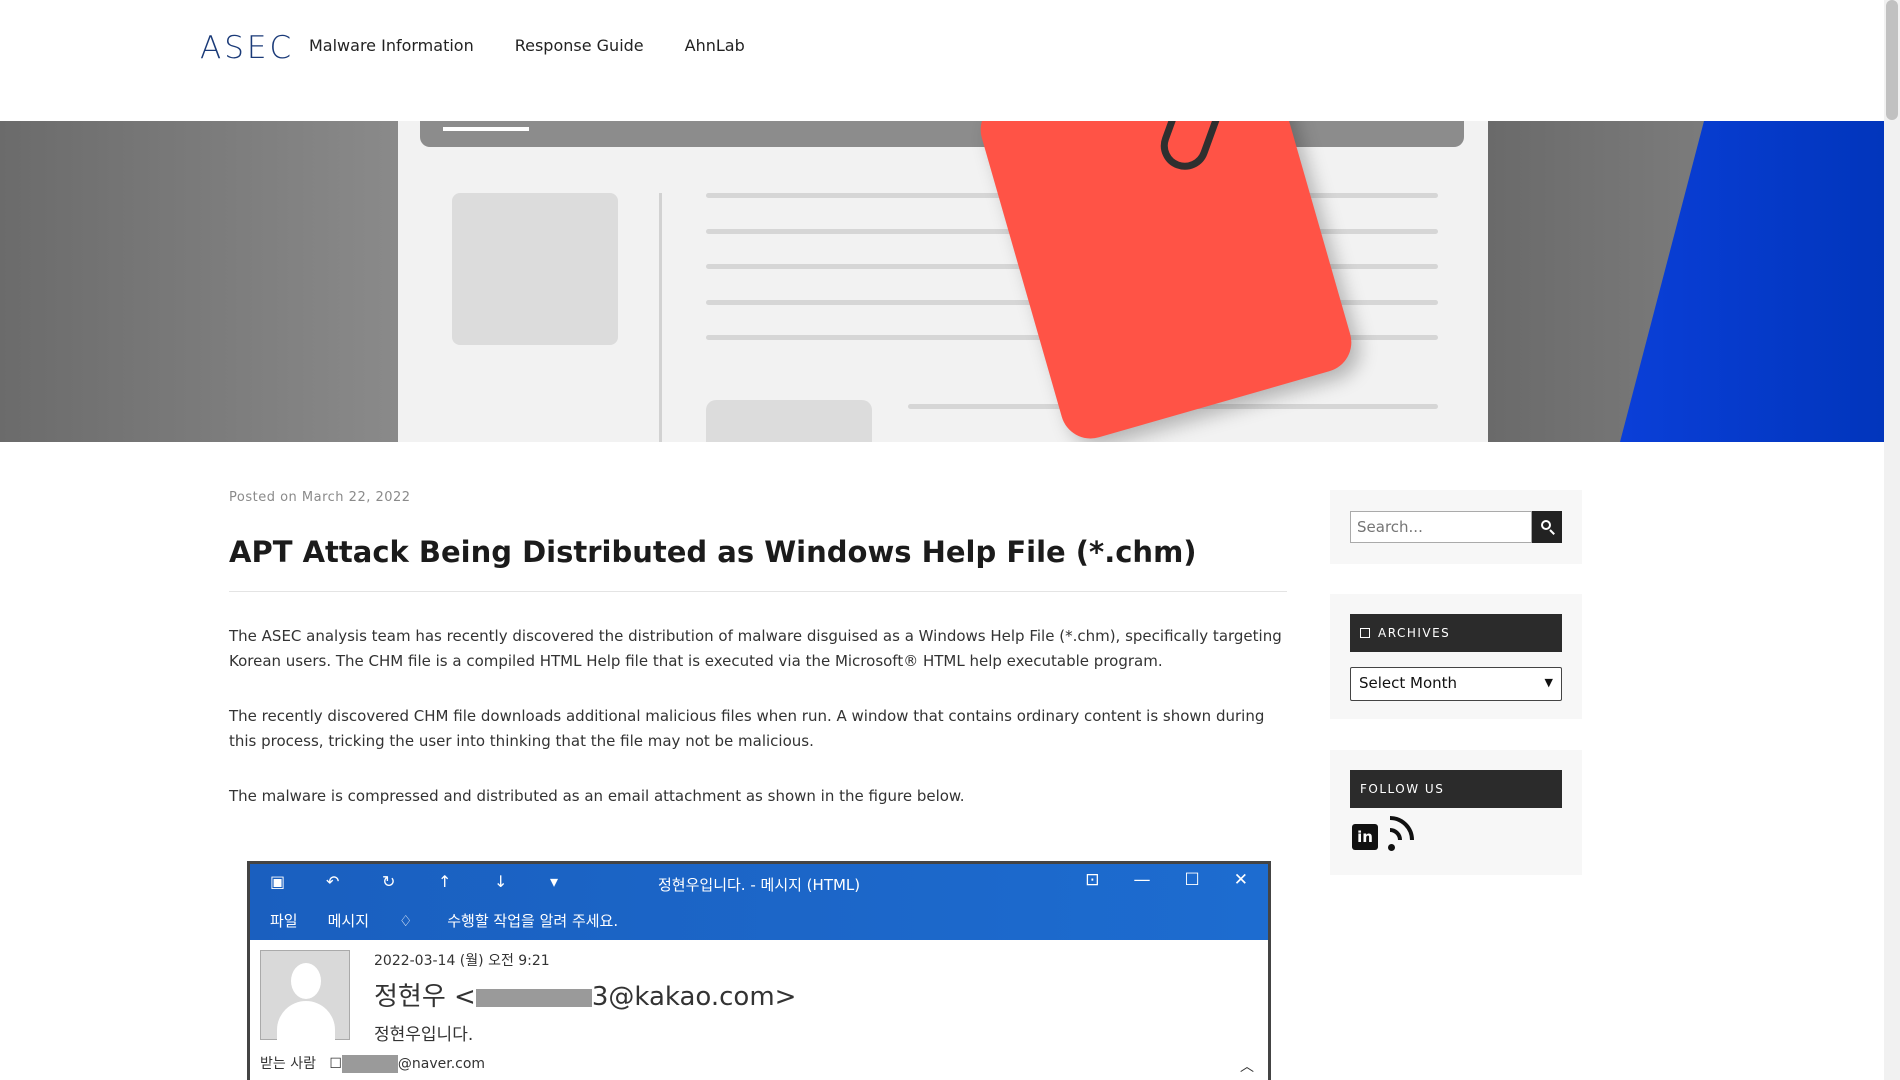 This screenshot has height=1080, width=1900. I want to click on hero-left-shade, so click(199, 281).